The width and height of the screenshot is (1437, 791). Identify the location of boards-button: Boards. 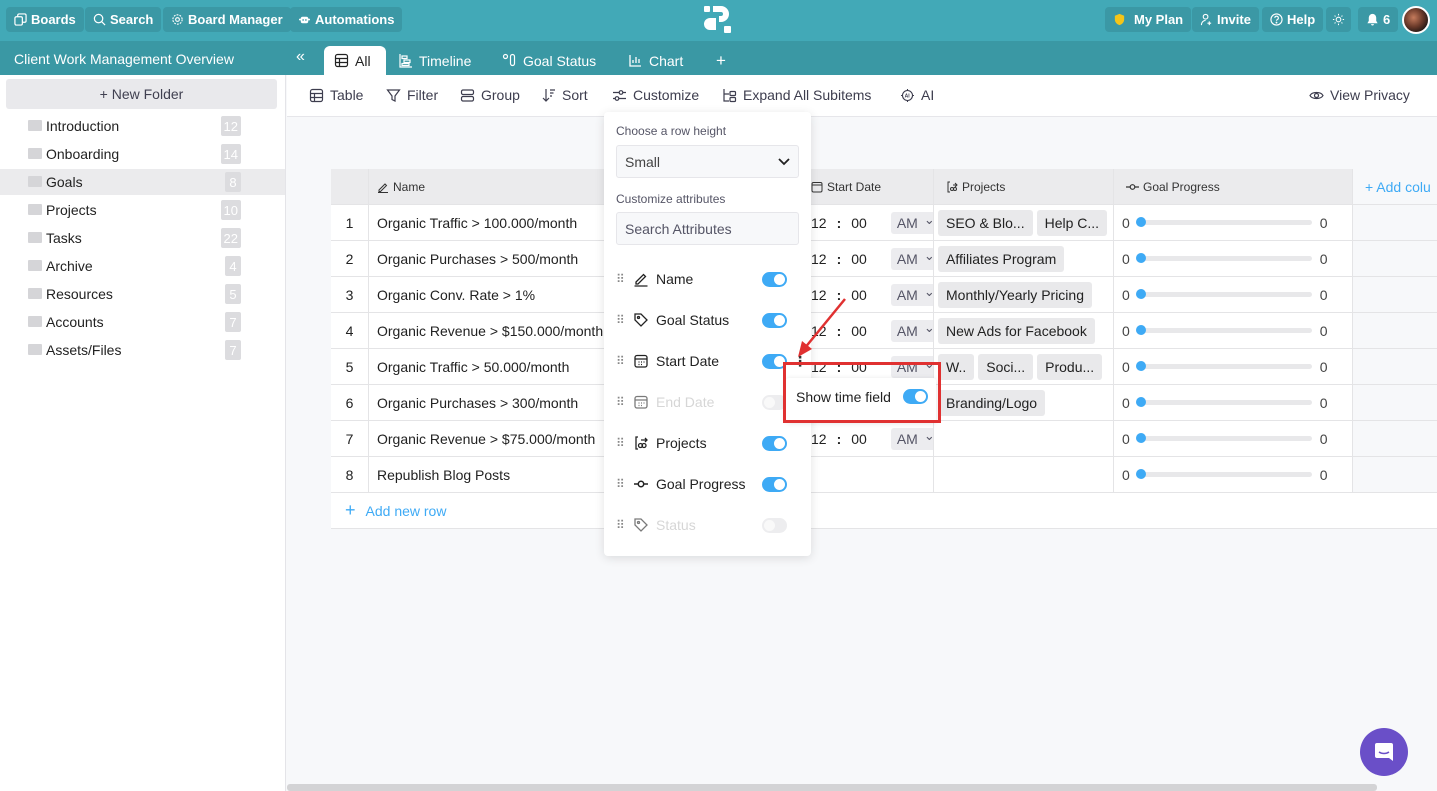
(45, 19).